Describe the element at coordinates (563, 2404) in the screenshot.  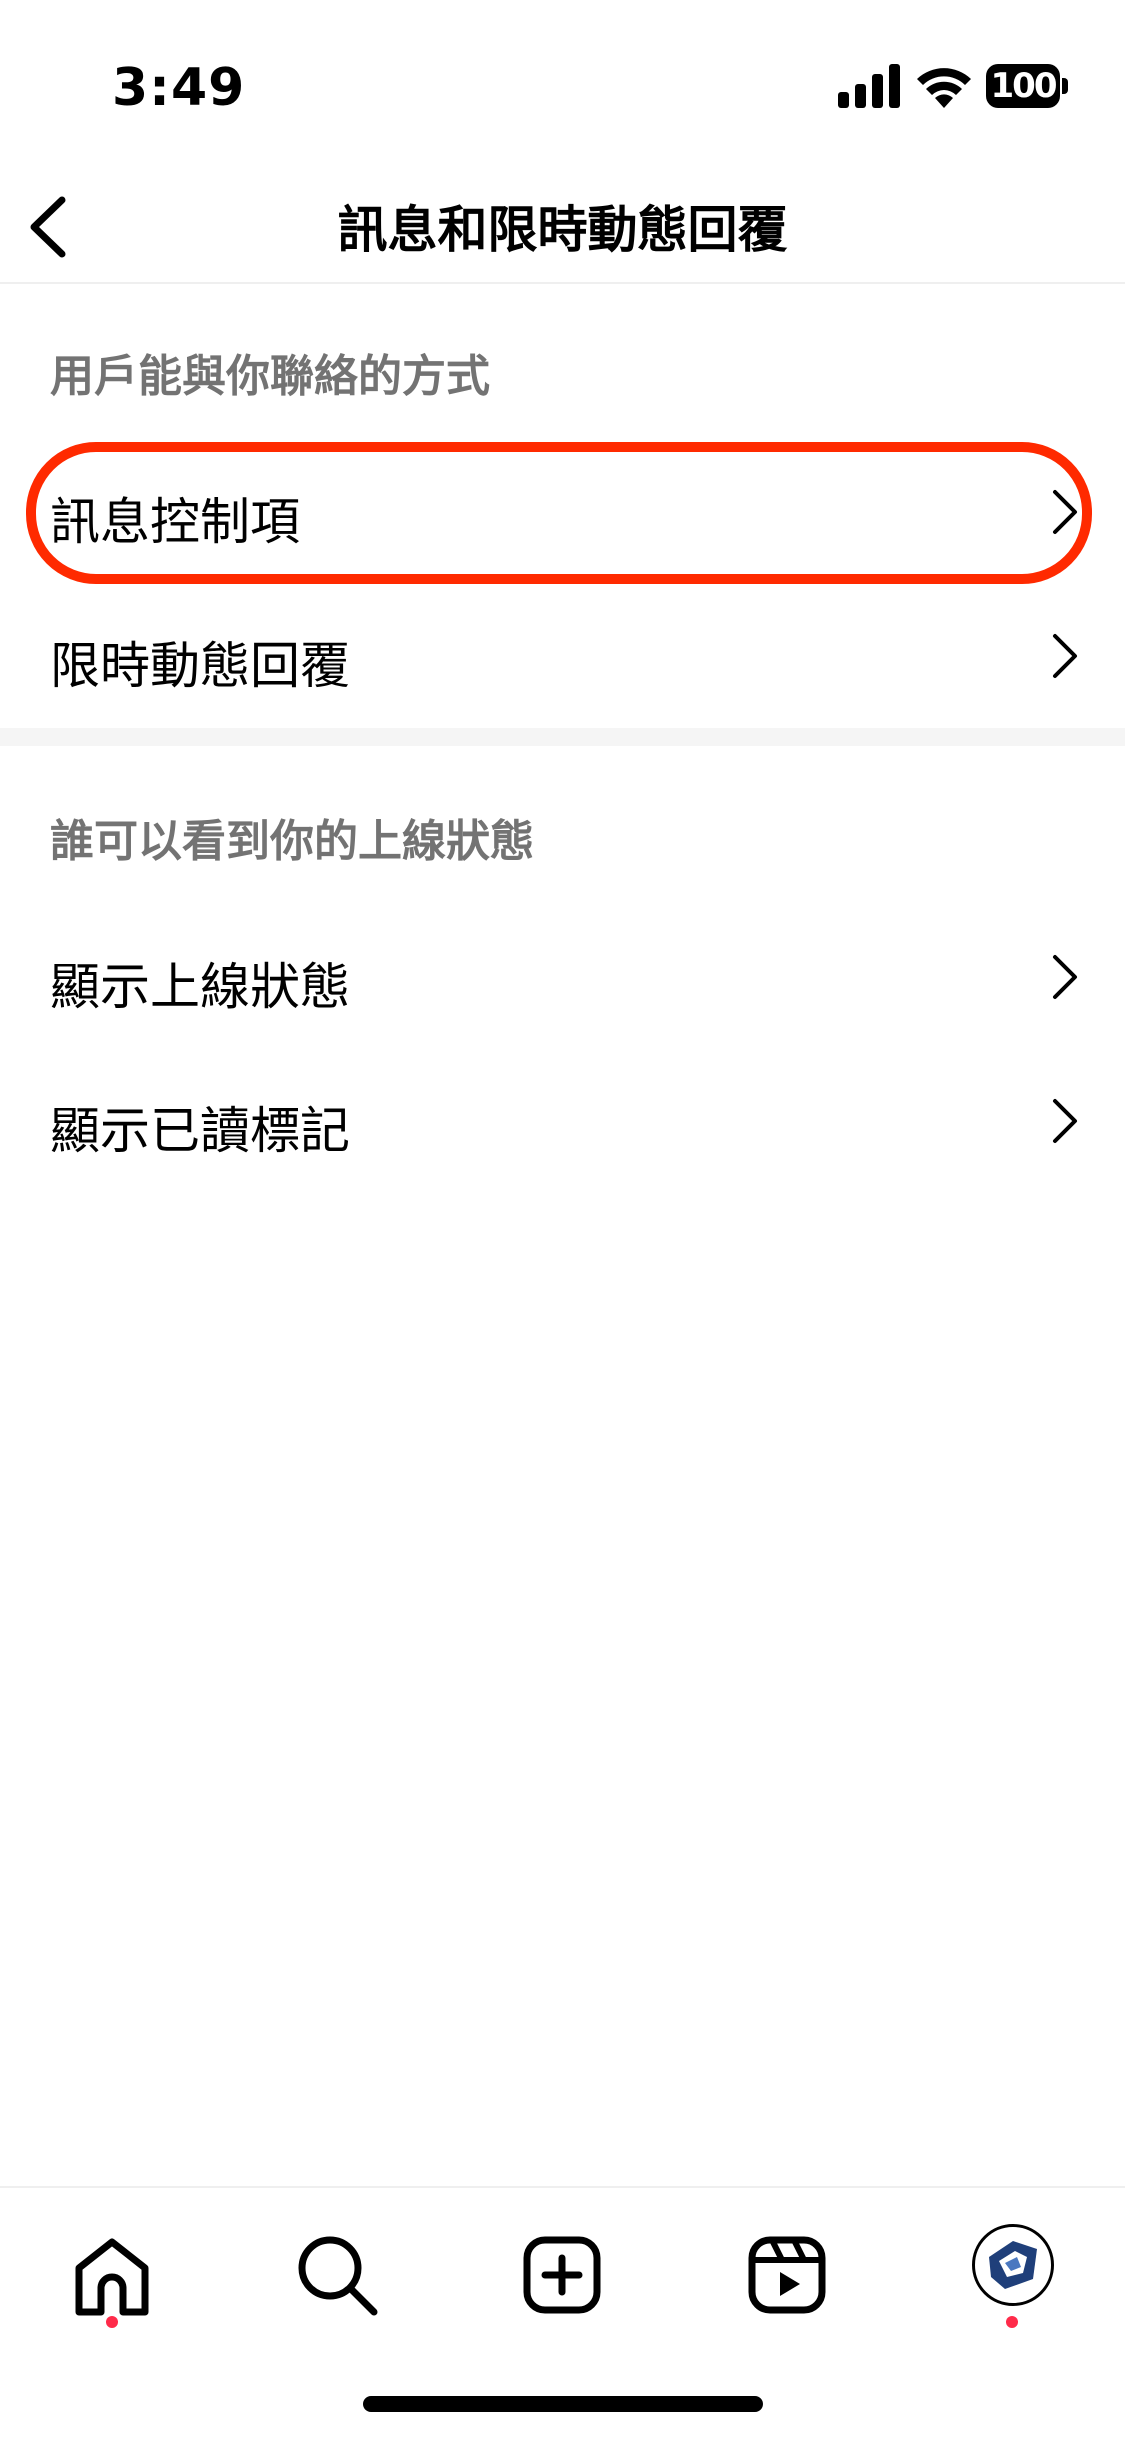
I see `home-indicator` at that location.